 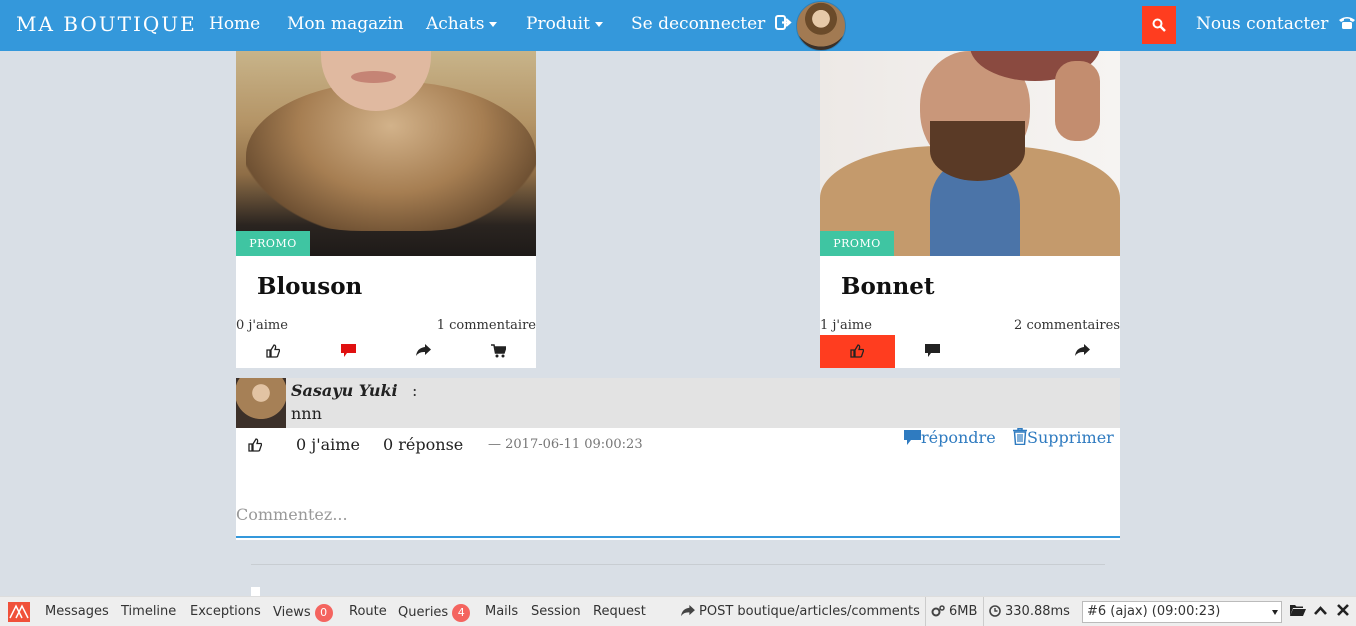 What do you see at coordinates (1262, 24) in the screenshot?
I see `nav-contact-label: Nous contacter` at bounding box center [1262, 24].